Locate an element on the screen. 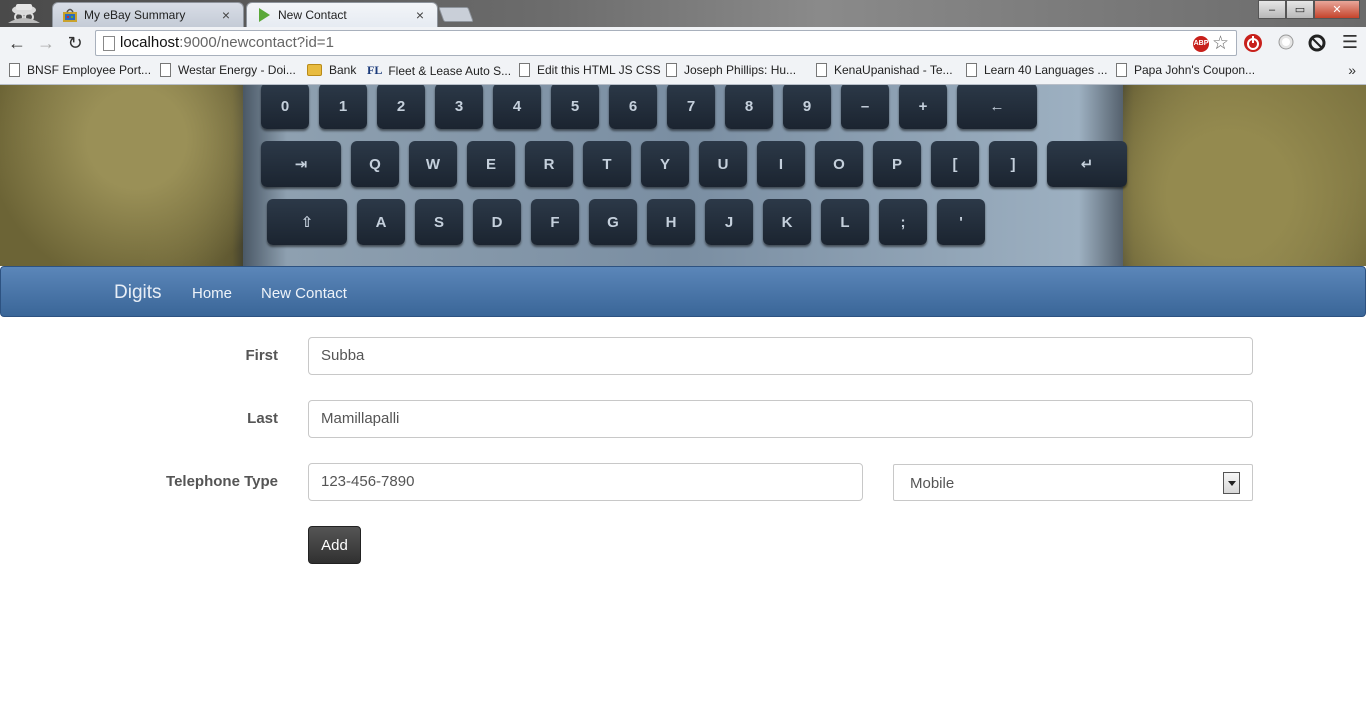  keyboard-key: ] is located at coordinates (1013, 164).